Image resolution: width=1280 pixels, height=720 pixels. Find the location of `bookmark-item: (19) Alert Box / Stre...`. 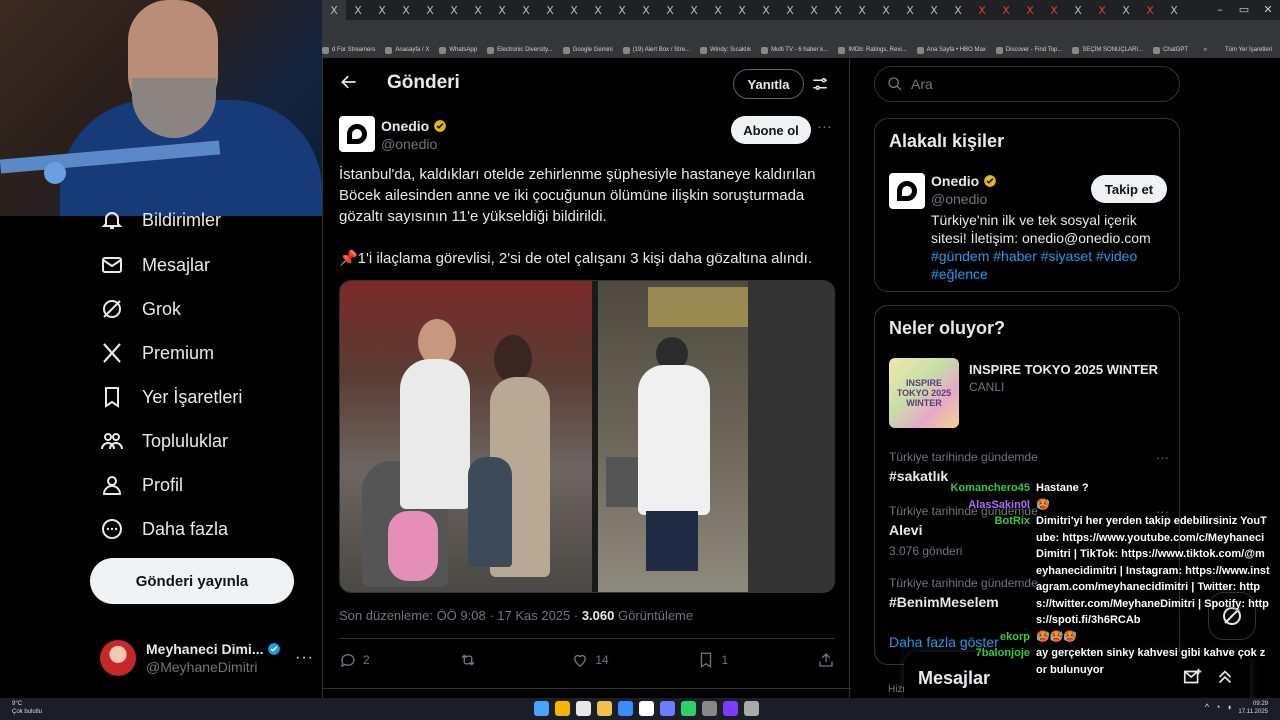

bookmark-item: (19) Alert Box / Stre... is located at coordinates (656, 50).